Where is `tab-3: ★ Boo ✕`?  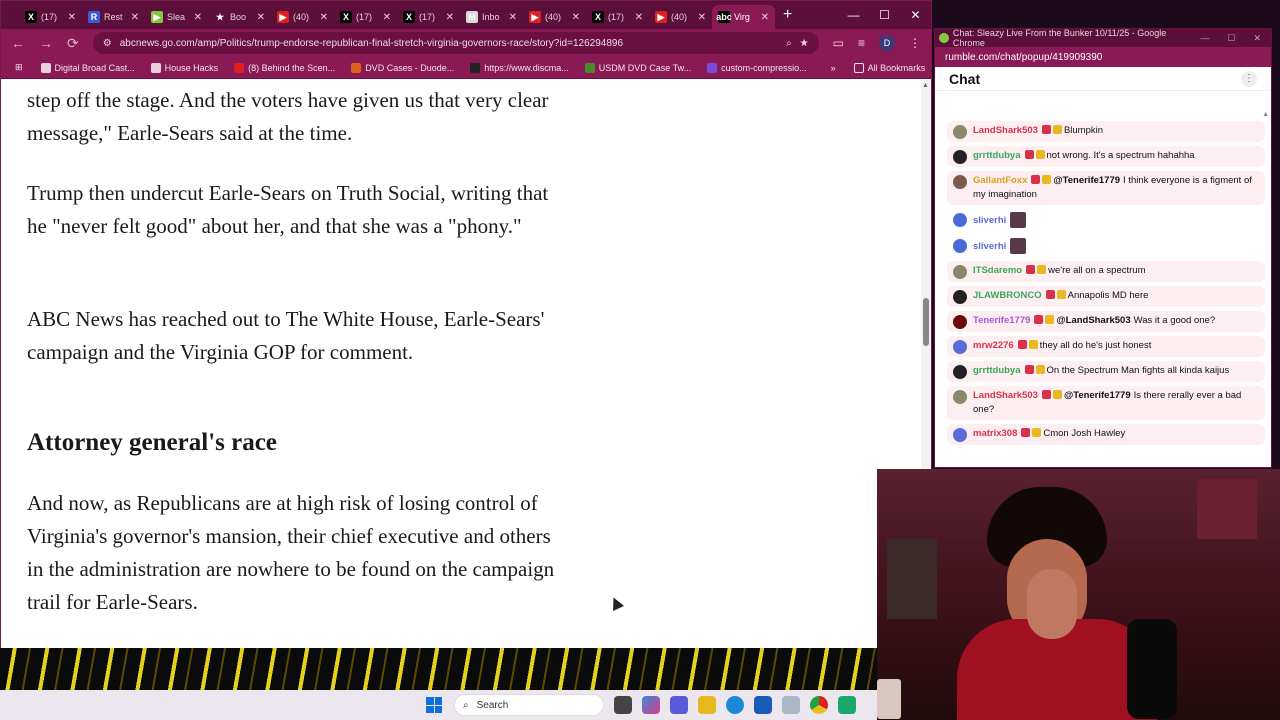 tab-3: ★ Boo ✕ is located at coordinates (239, 17).